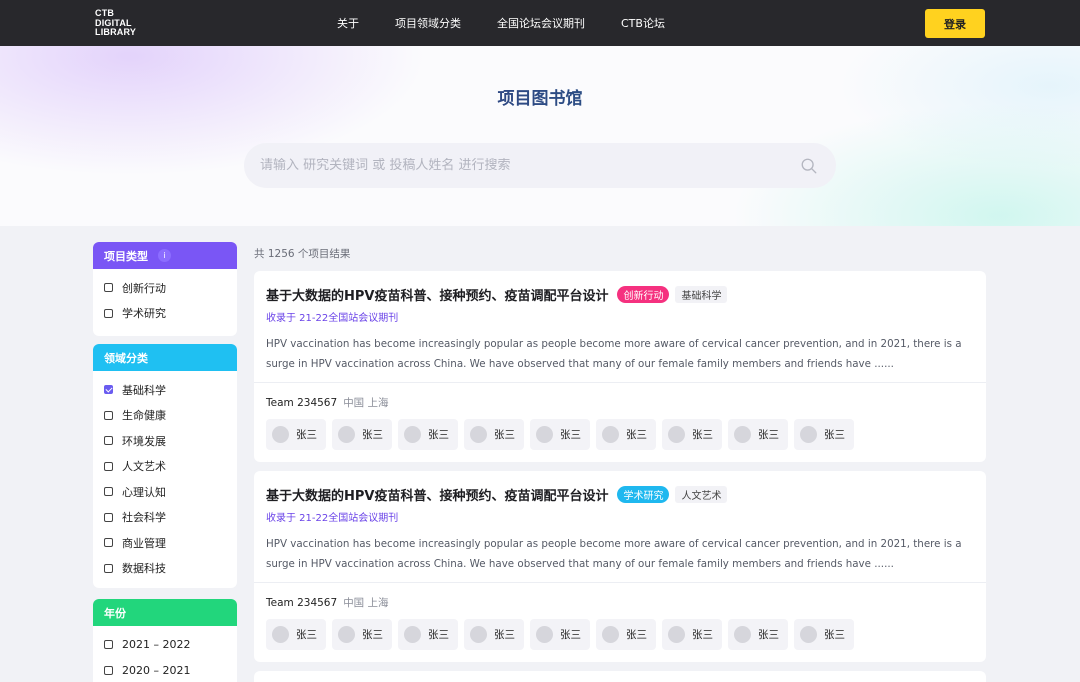 The image size is (1080, 682). I want to click on filter-option: 生命健康, so click(165, 416).